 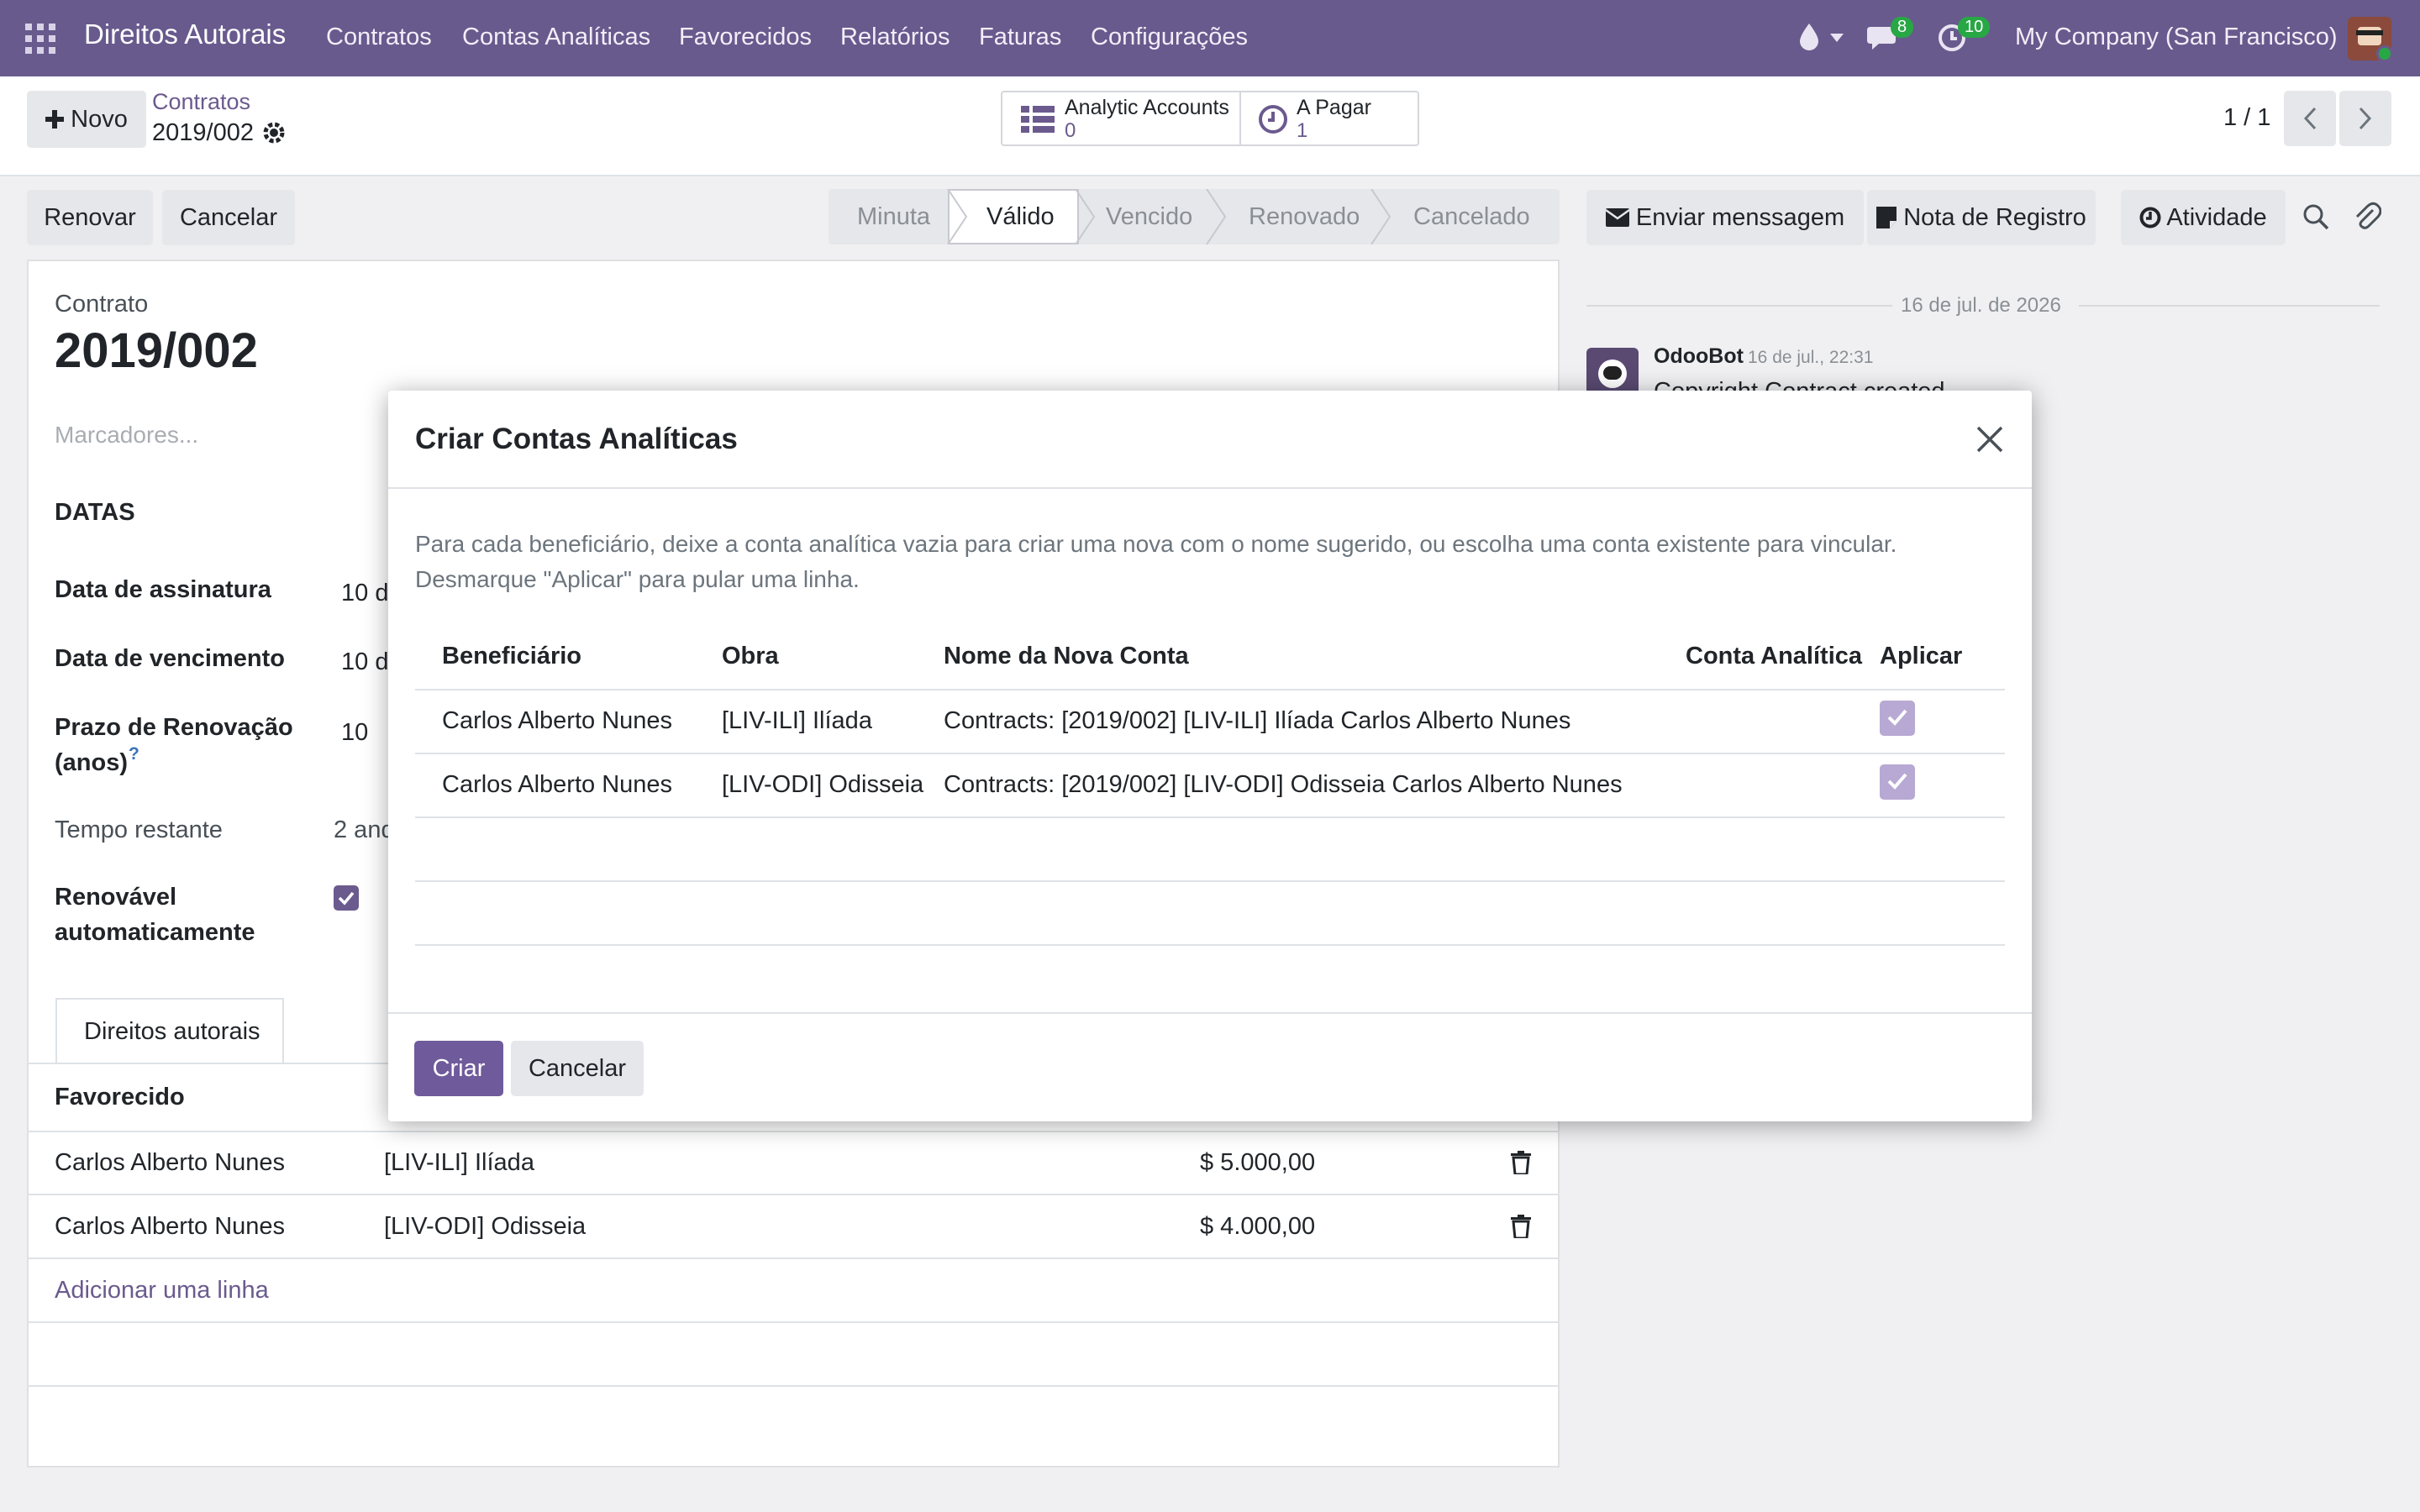 I want to click on activity-label: Atividade, so click(x=2216, y=217).